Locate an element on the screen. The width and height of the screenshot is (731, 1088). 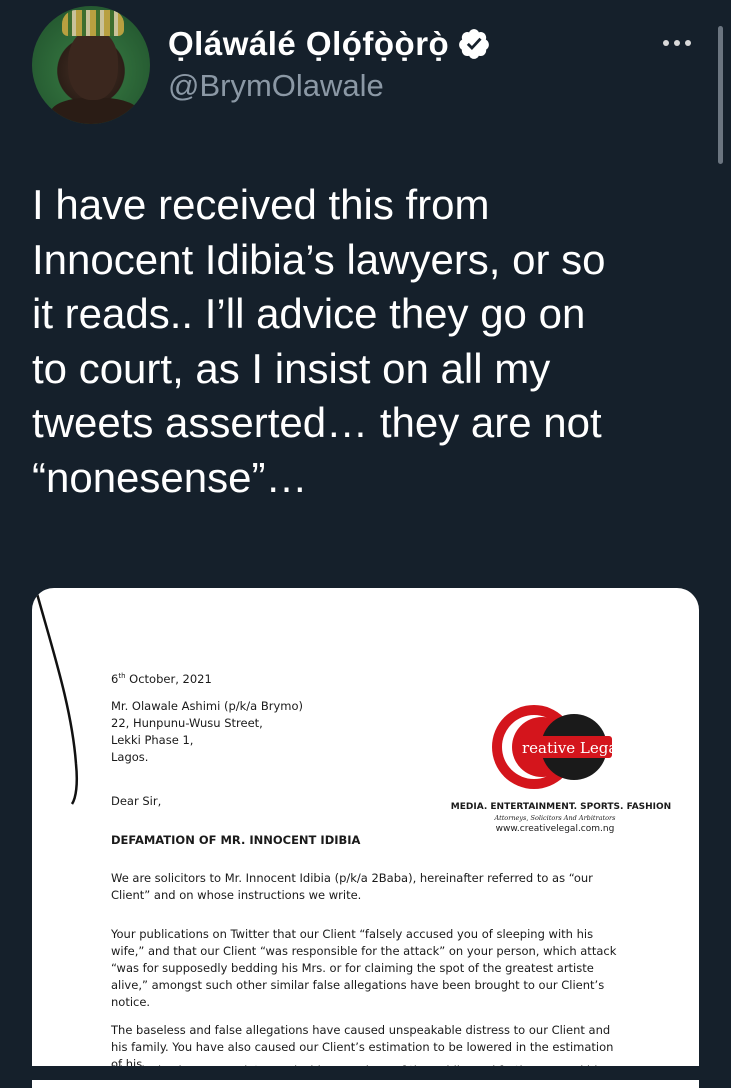
logo-website: www.creativelegal.com.ng is located at coordinates (555, 829).